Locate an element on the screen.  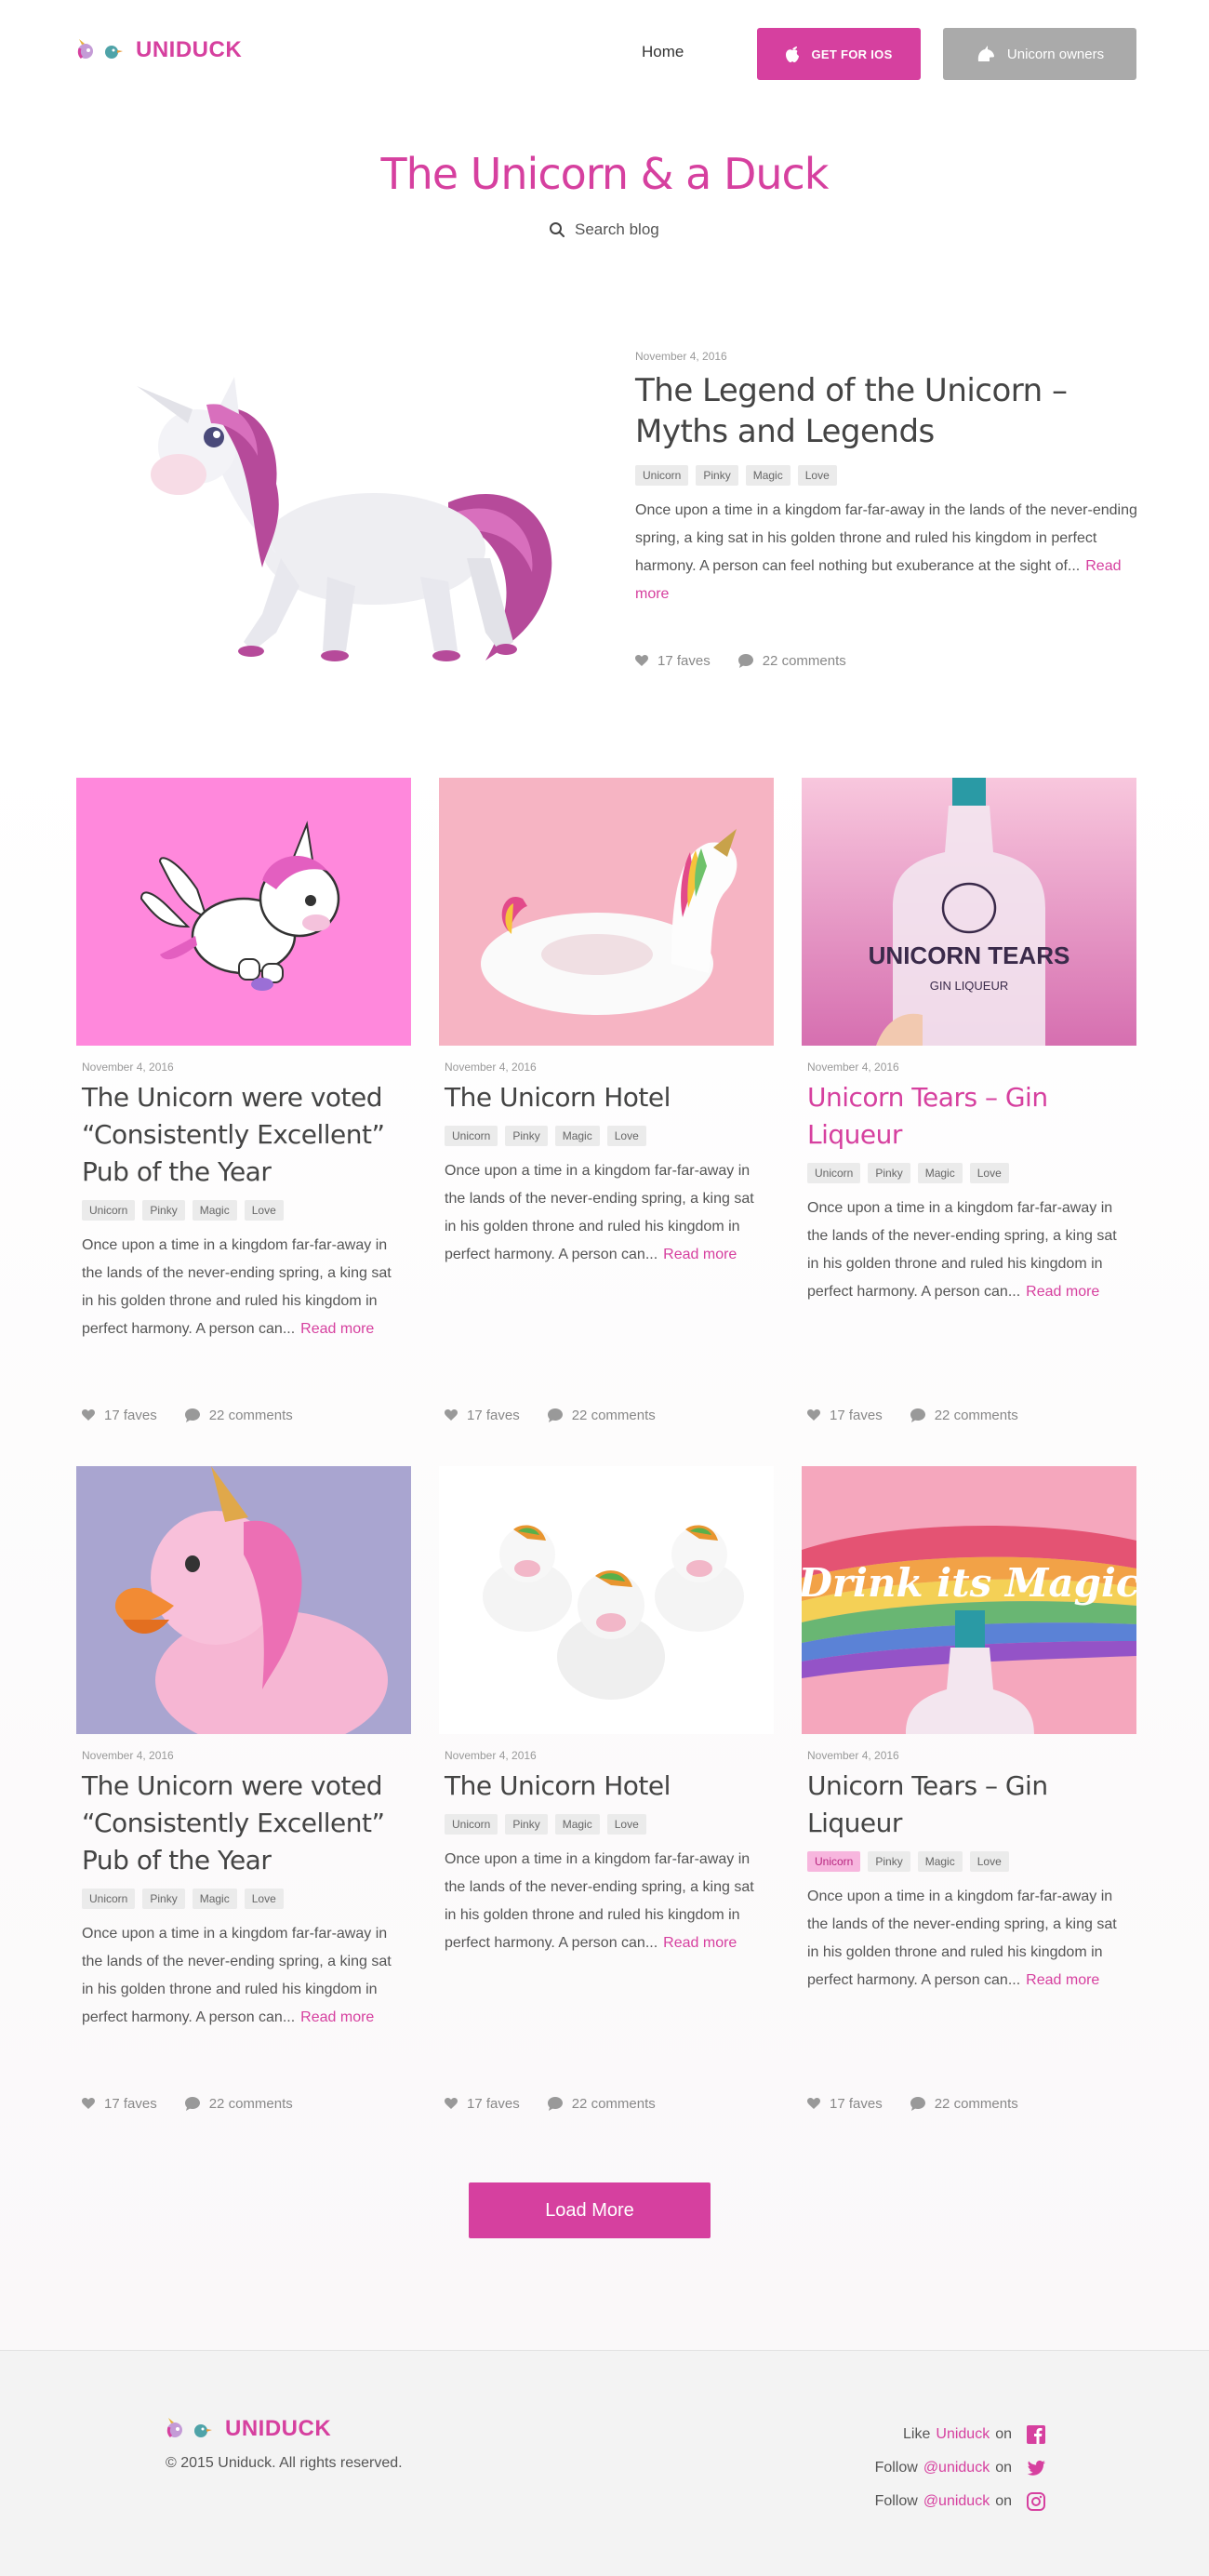
get-for-ios-button: GET FOR IOS is located at coordinates (839, 54).